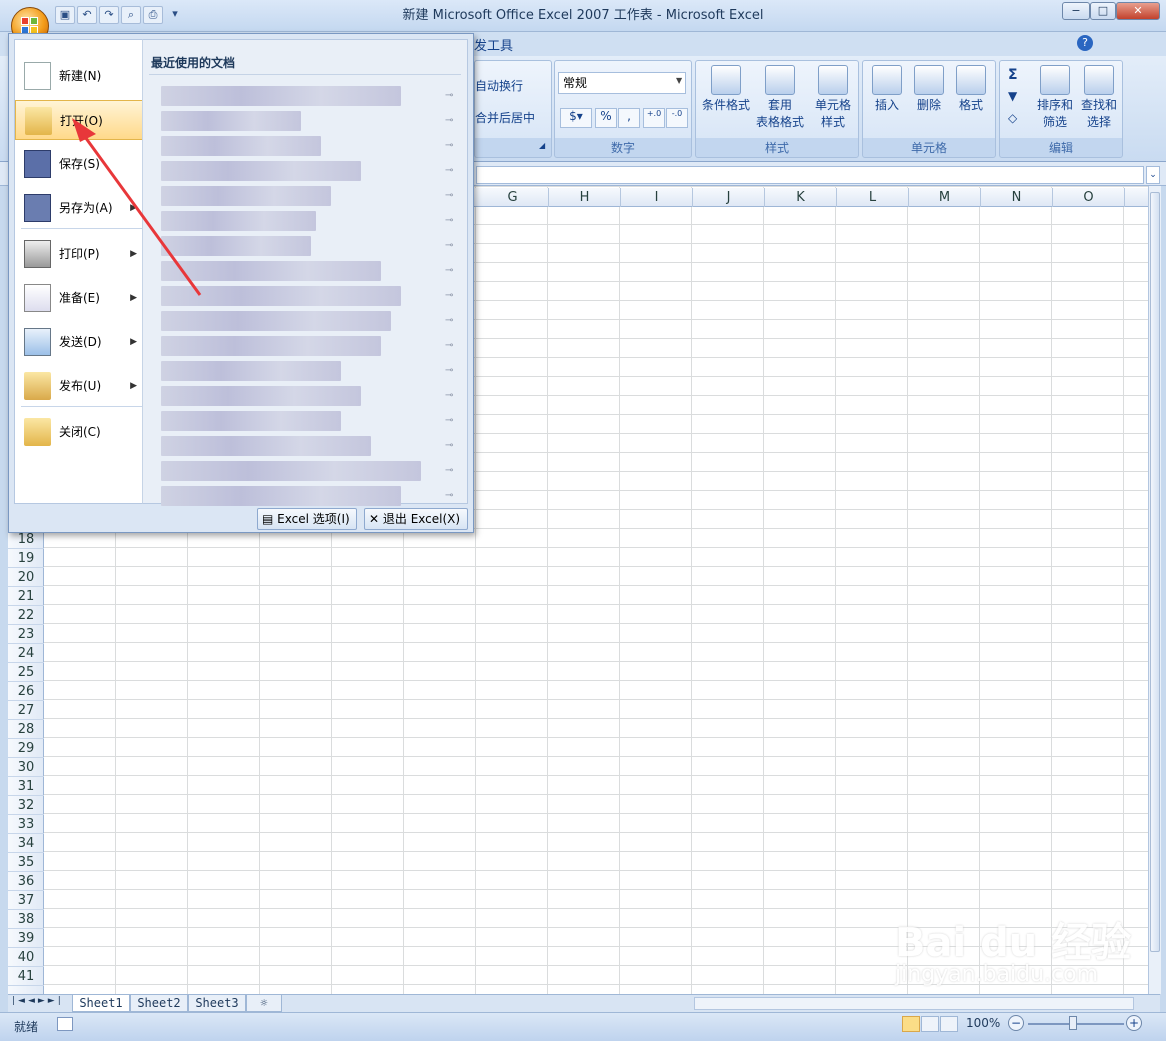  Describe the element at coordinates (493, 44) in the screenshot. I see `tab-developer: 发工具` at that location.